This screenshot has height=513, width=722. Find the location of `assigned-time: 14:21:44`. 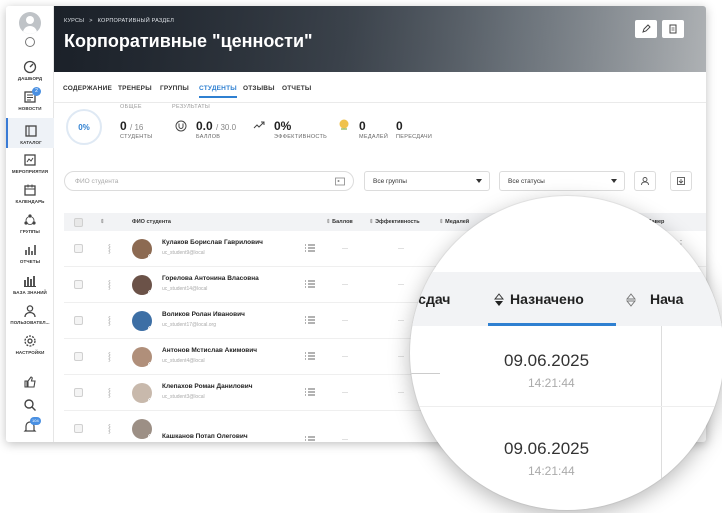

assigned-time: 14:21:44 is located at coordinates (551, 471).